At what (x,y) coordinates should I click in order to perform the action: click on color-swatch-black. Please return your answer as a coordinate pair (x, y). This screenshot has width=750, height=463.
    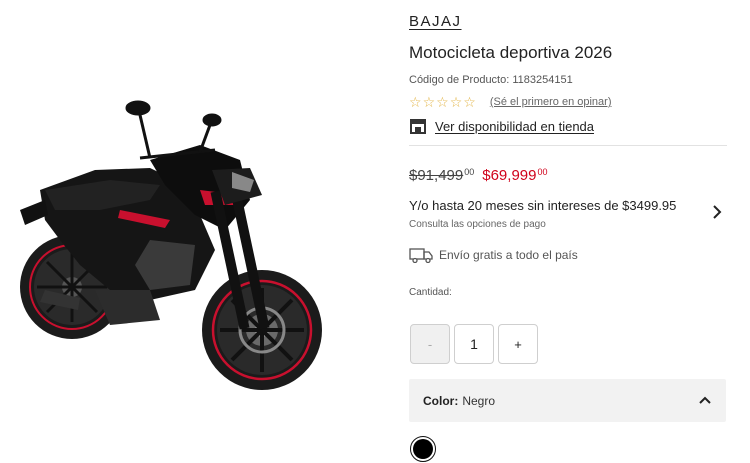
    Looking at the image, I should click on (423, 449).